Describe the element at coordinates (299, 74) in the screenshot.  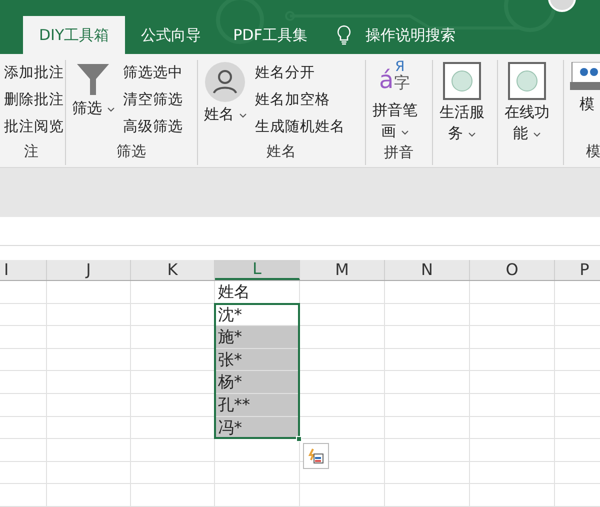
I see `ribbon-button: 姓名分开` at that location.